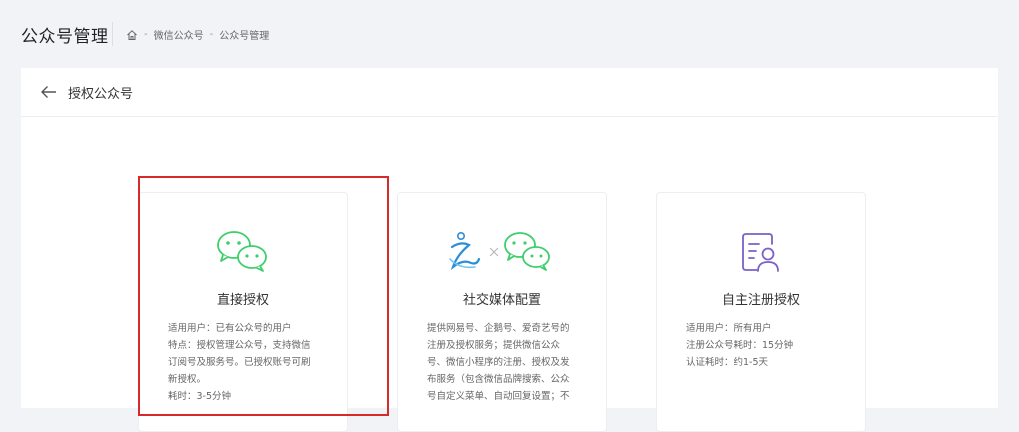 The image size is (1019, 432). What do you see at coordinates (101, 94) in the screenshot?
I see `panel-title: 授权公众号` at bounding box center [101, 94].